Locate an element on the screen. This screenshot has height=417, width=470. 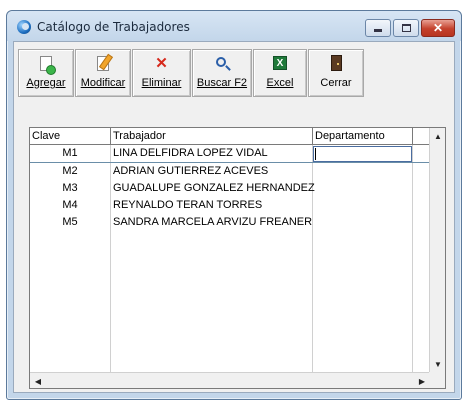
scroll-up-icon: ▲ is located at coordinates (438, 136).